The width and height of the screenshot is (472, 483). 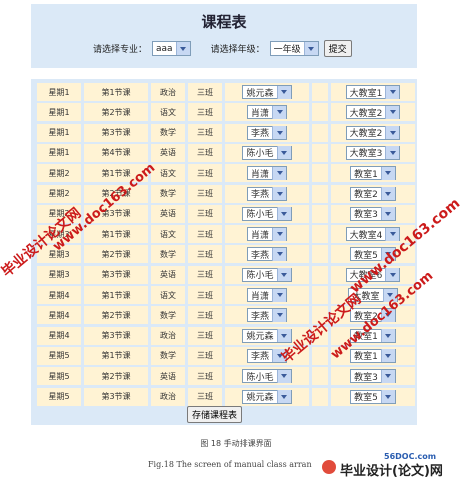 I want to click on period-cell: 第2节课, so click(x=116, y=254).